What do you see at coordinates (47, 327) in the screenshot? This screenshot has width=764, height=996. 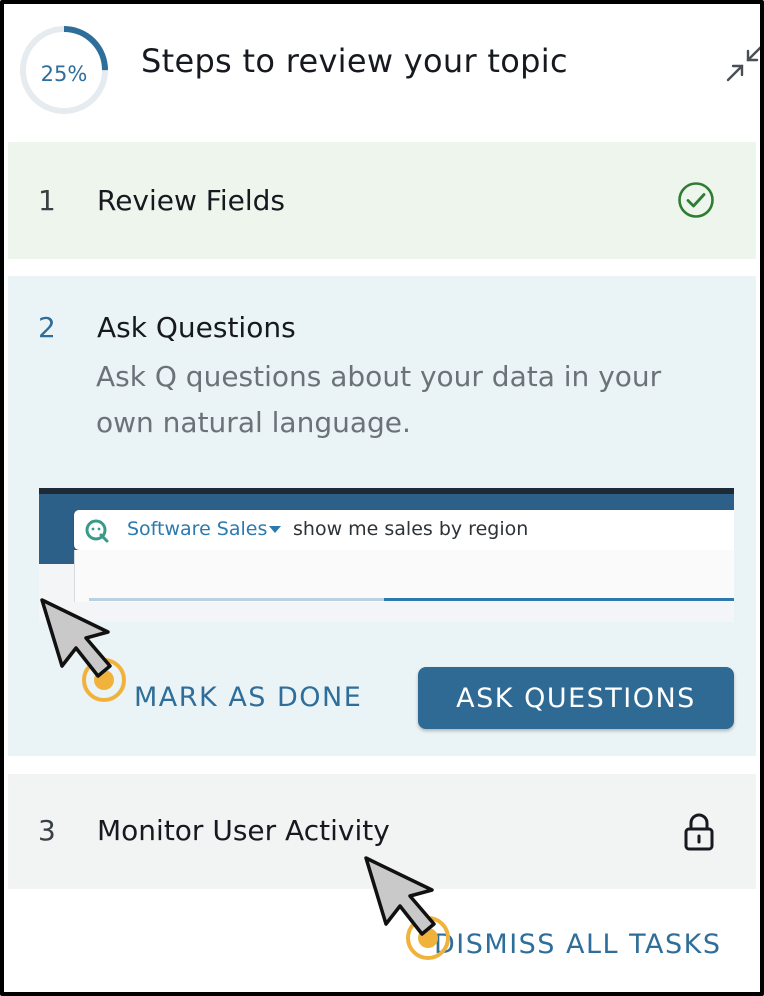 I see `step-number: 2` at bounding box center [47, 327].